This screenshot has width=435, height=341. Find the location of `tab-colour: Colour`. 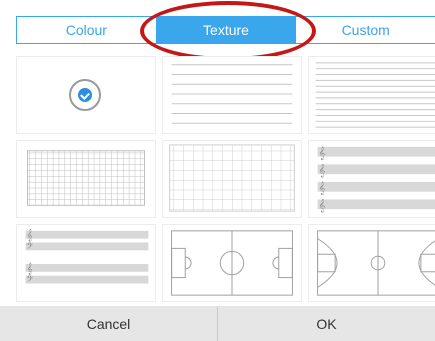

tab-colour: Colour is located at coordinates (86, 30).